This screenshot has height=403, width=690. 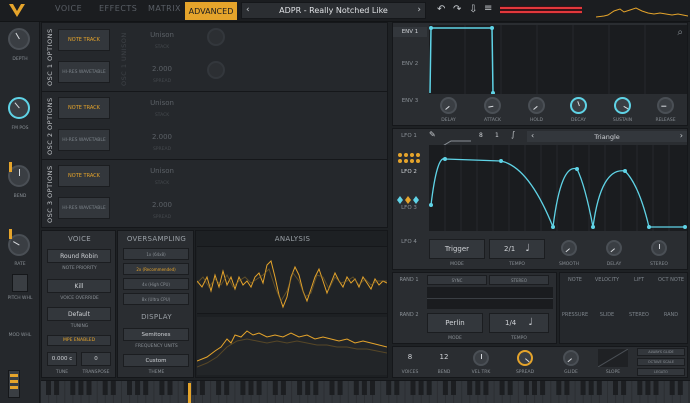 I want to click on lfo-preset-shape, so click(x=455, y=140).